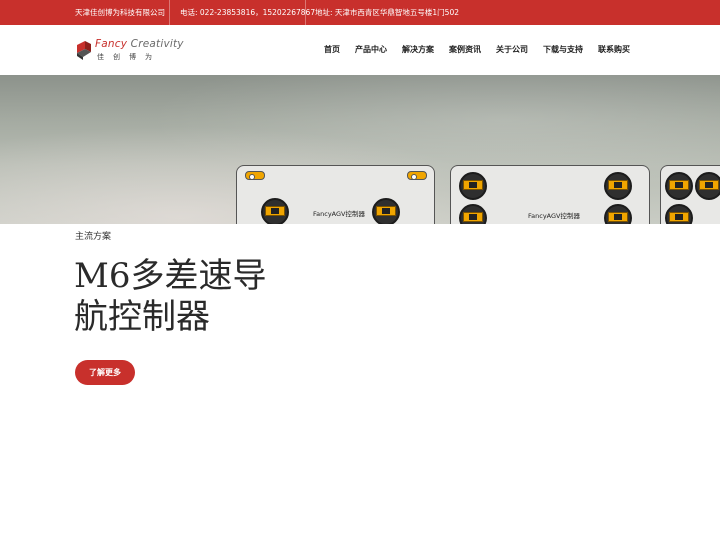  I want to click on learn-more-button: 了解更多, so click(105, 372).